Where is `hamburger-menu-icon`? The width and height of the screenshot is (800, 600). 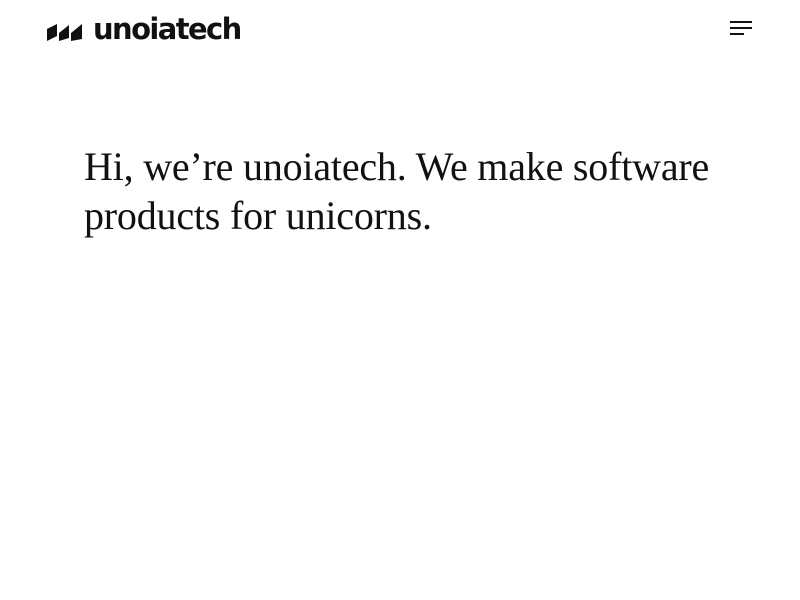
hamburger-menu-icon is located at coordinates (741, 28).